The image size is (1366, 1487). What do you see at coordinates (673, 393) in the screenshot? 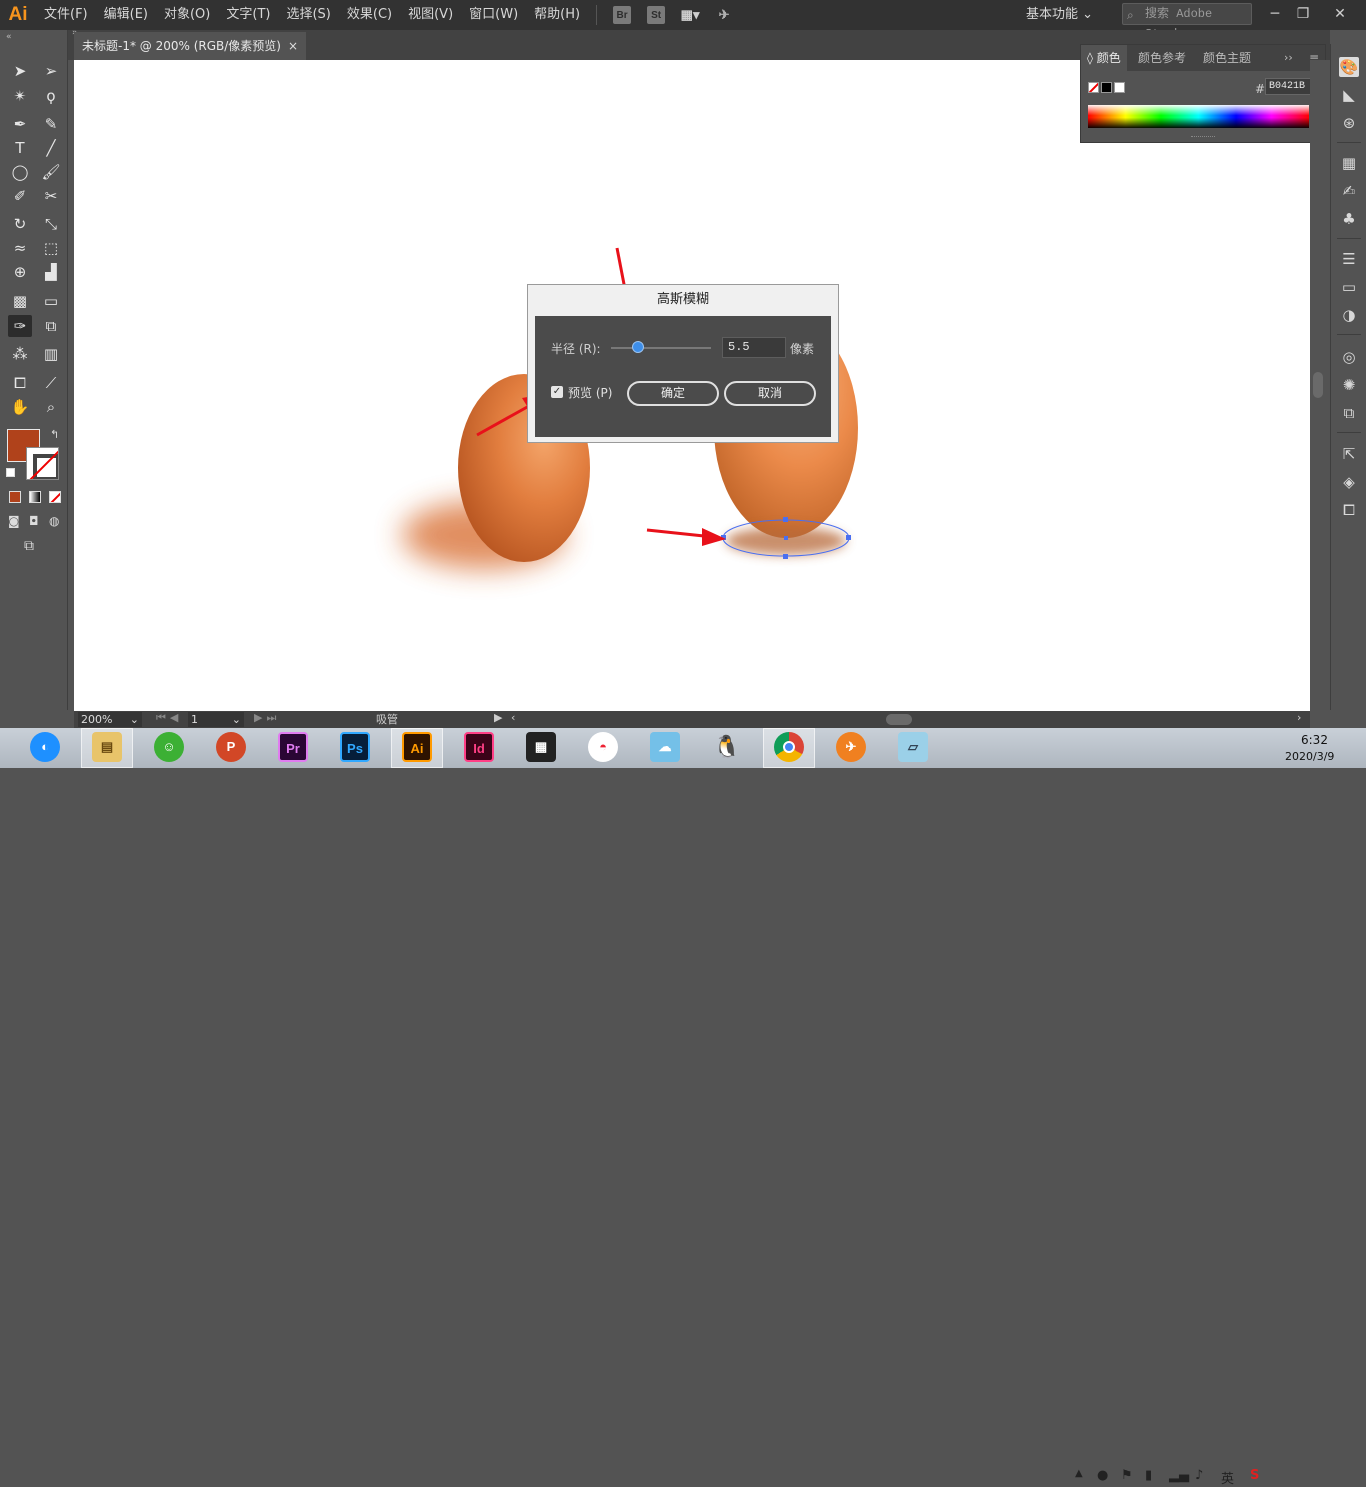
I see `ok-button: 确定` at bounding box center [673, 393].